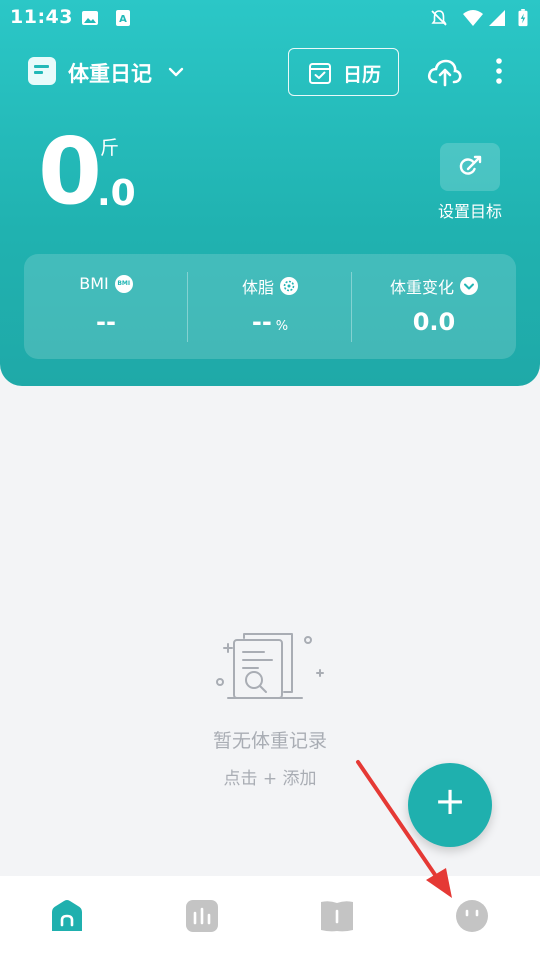 This screenshot has height=960, width=540. I want to click on chevron-down-icon, so click(176, 72).